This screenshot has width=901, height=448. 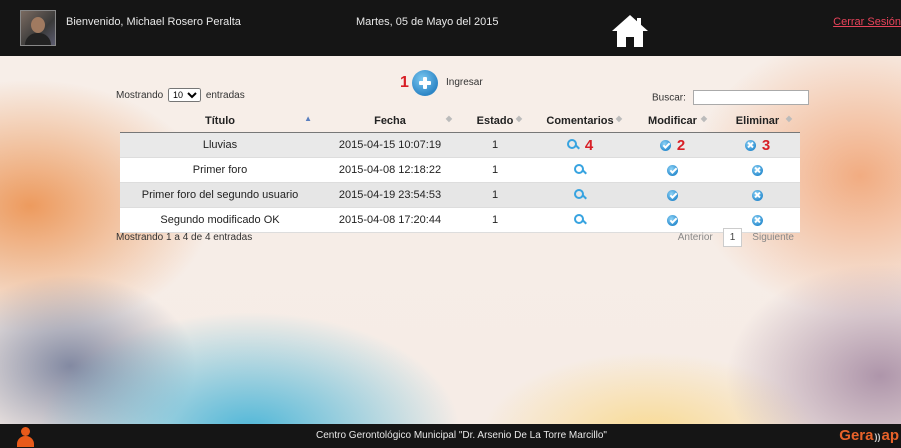 What do you see at coordinates (38, 28) in the screenshot?
I see `avatar` at bounding box center [38, 28].